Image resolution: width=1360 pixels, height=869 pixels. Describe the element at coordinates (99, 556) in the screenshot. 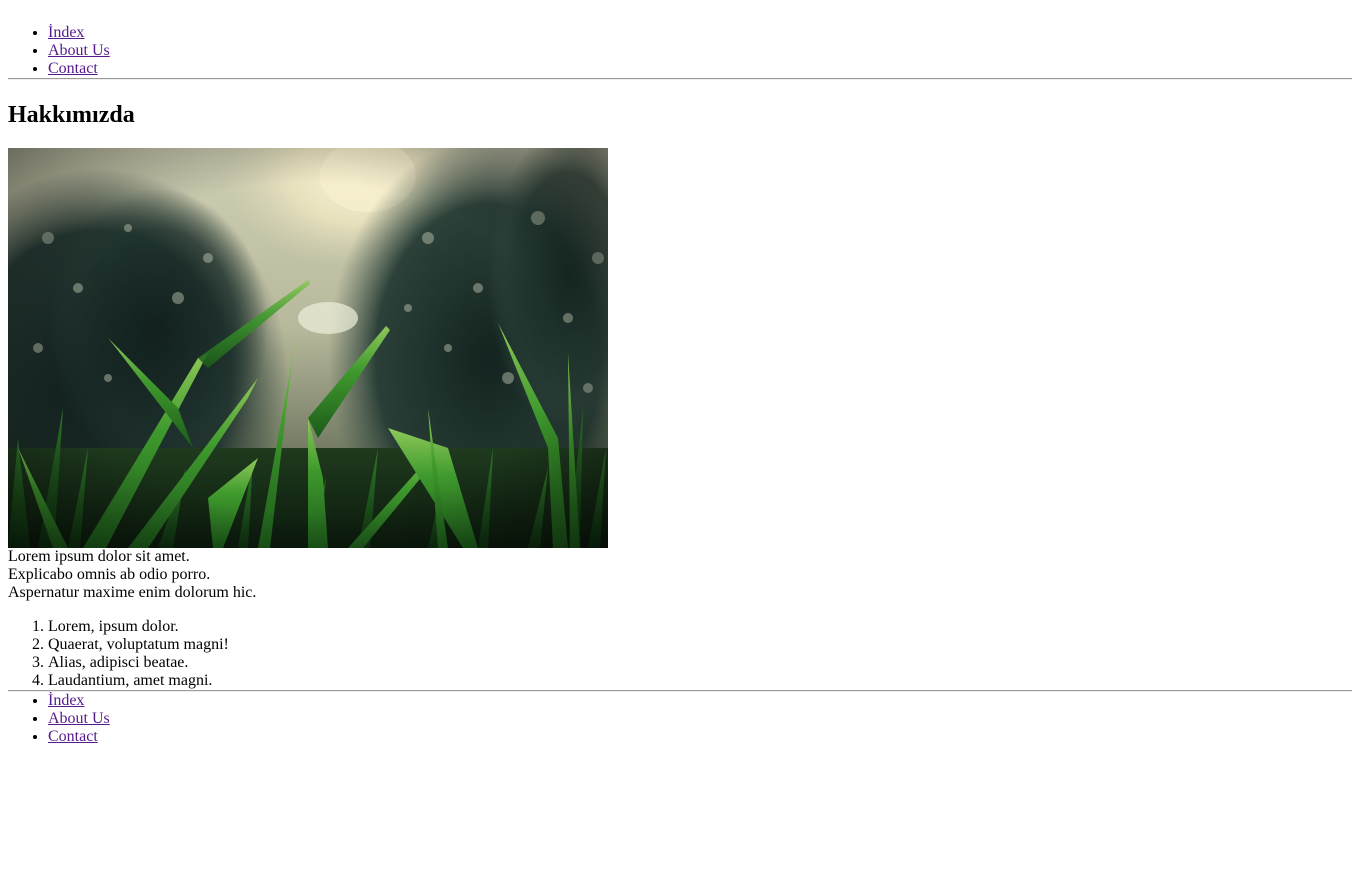

I see `paragraph-1: Lorem ipsum dolor sit amet.` at that location.